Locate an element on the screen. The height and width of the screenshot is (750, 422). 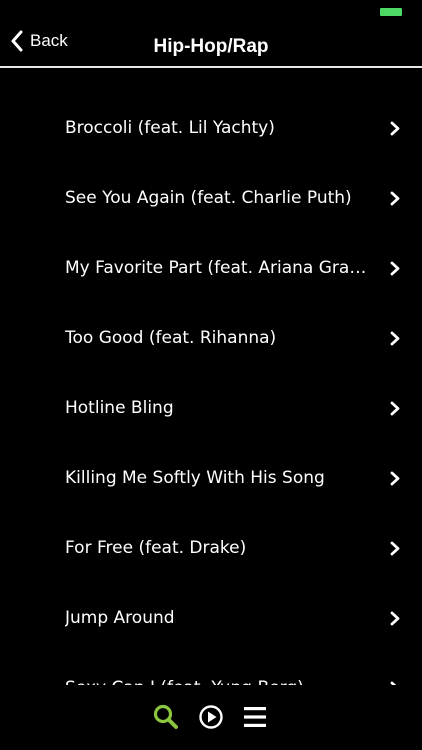
play-circle-icon is located at coordinates (211, 717).